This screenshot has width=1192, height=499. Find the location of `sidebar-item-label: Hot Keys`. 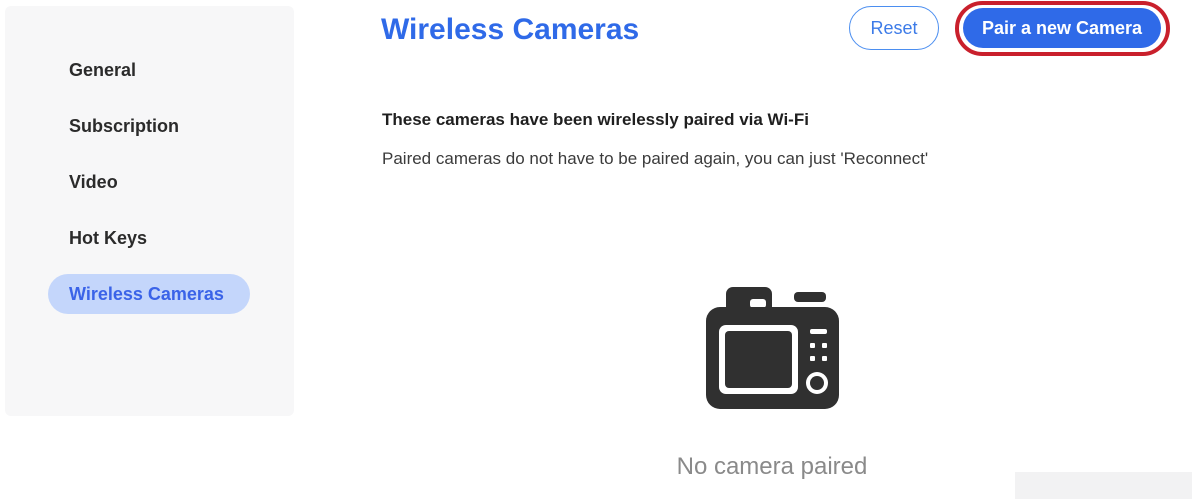

sidebar-item-label: Hot Keys is located at coordinates (108, 237).